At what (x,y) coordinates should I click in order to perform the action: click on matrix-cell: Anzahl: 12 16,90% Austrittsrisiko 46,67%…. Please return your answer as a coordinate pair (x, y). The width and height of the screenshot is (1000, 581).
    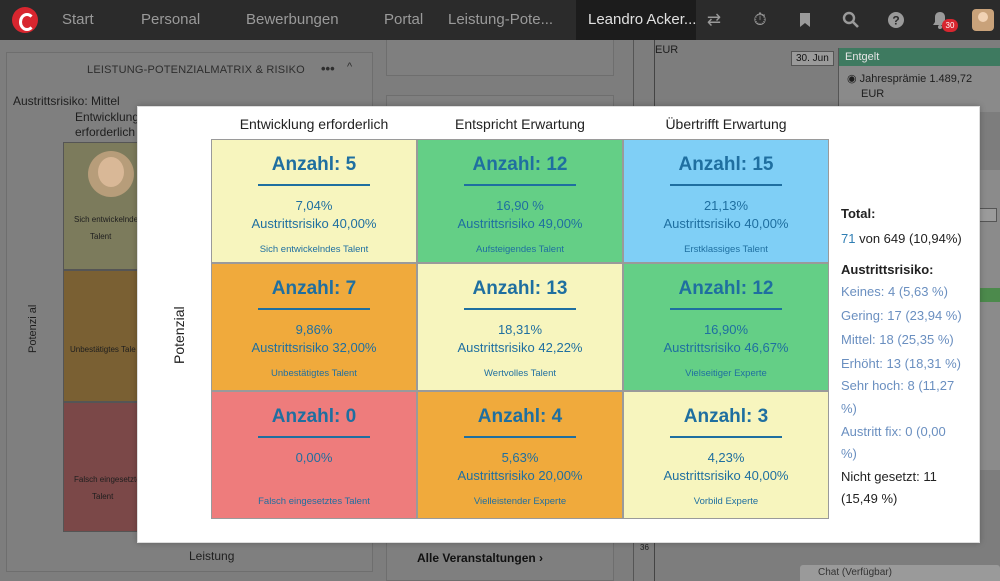
    Looking at the image, I should click on (726, 327).